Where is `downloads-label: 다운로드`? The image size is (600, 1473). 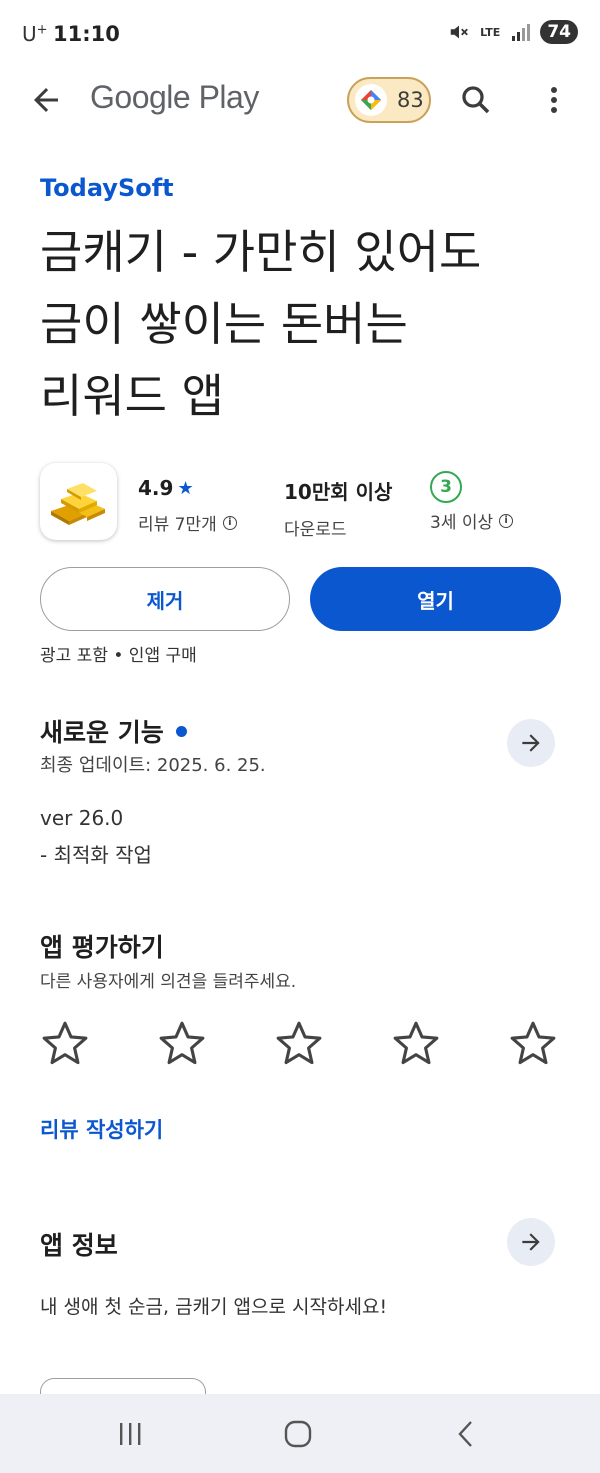
downloads-label: 다운로드 is located at coordinates (315, 530).